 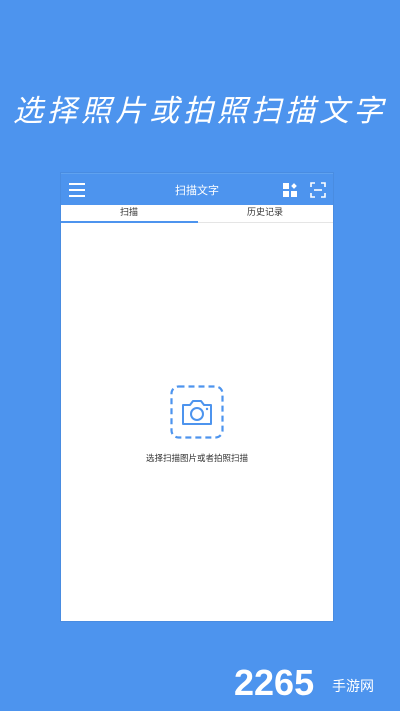 I want to click on watermark-logo: 2265 手游网, so click(x=304, y=683).